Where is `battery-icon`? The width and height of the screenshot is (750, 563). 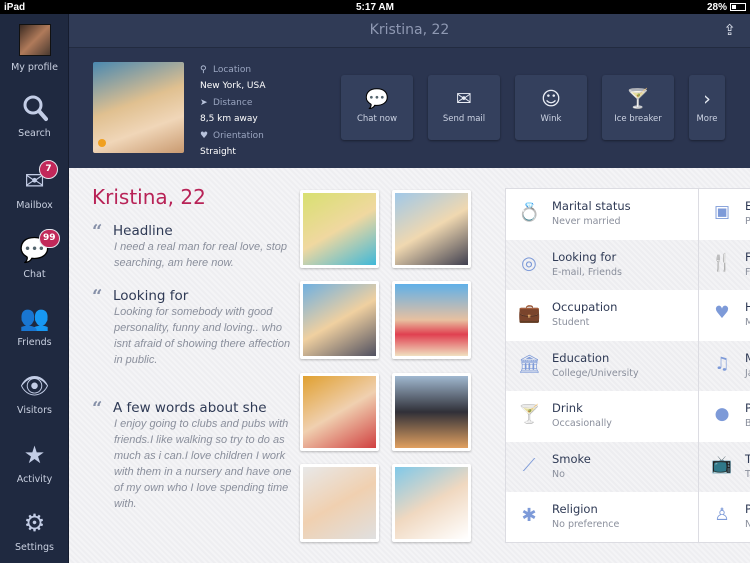 battery-icon is located at coordinates (738, 6).